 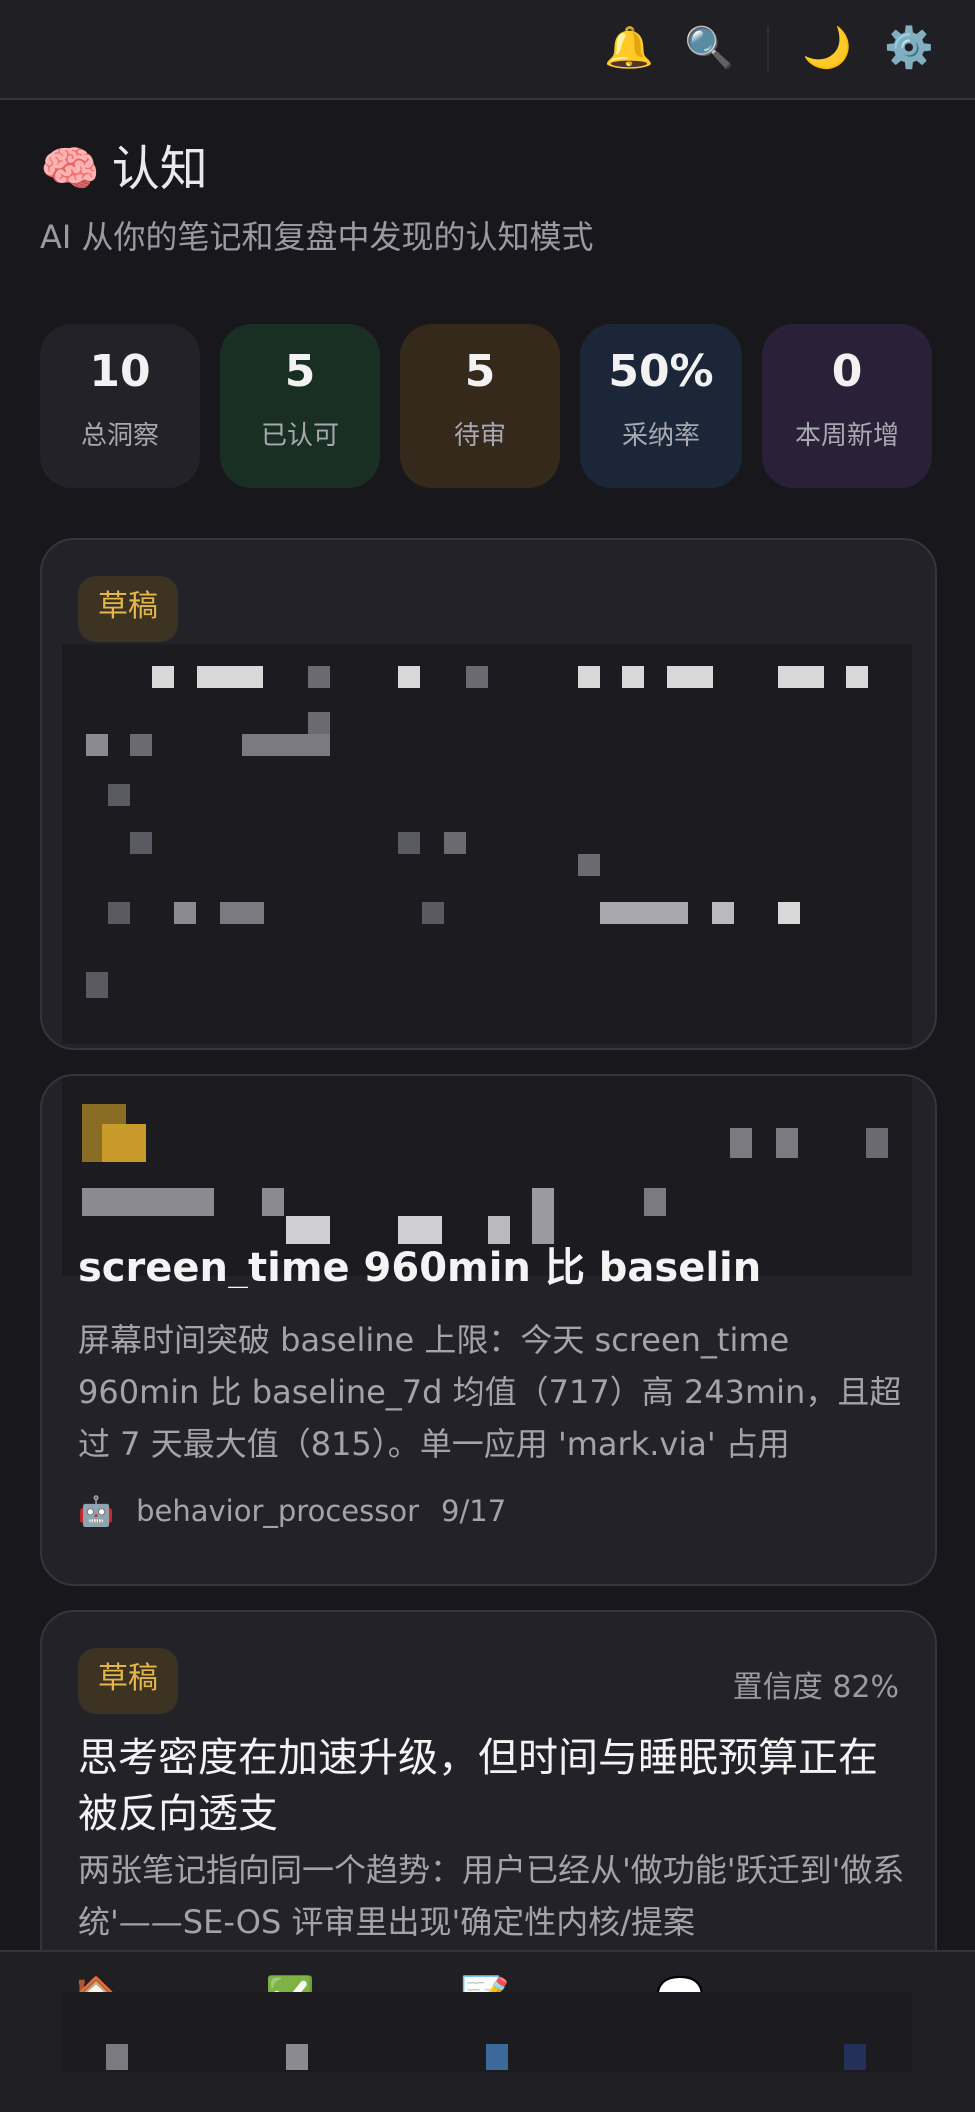 What do you see at coordinates (480, 406) in the screenshot?
I see `stat-pending: 5 待审` at bounding box center [480, 406].